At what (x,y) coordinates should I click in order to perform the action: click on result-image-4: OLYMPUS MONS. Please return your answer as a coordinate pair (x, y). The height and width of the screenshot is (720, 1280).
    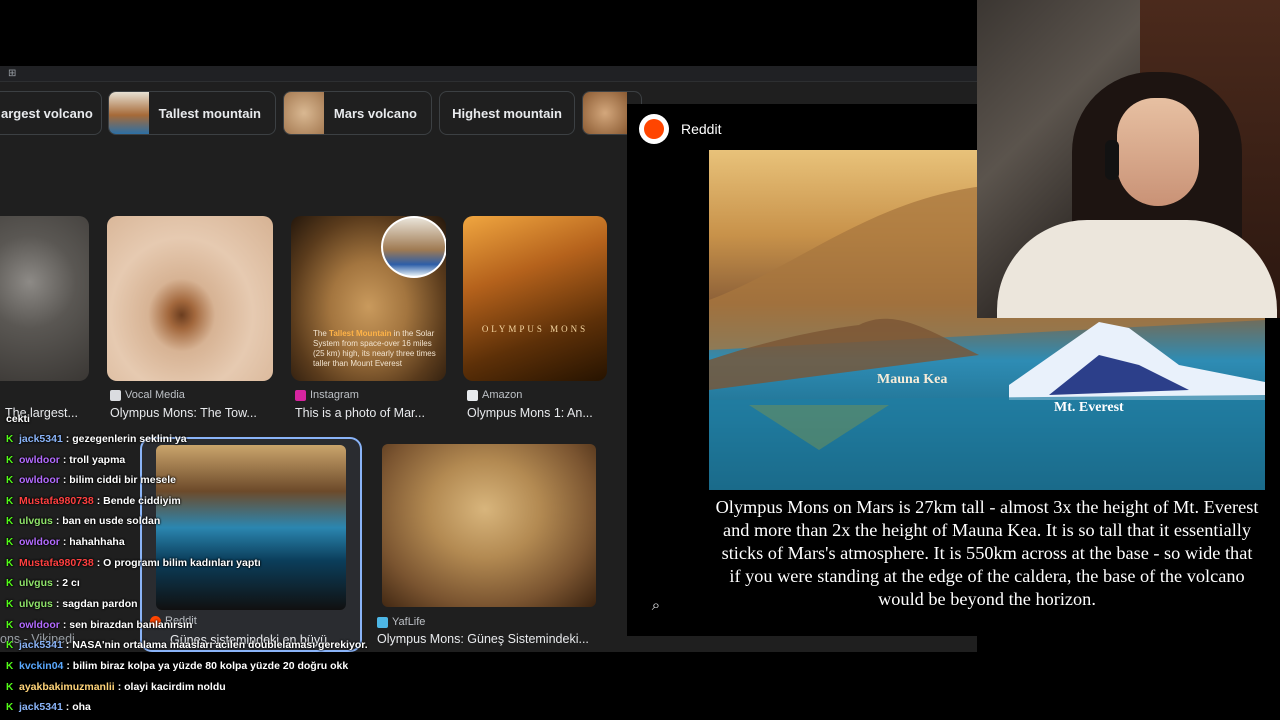
    Looking at the image, I should click on (535, 298).